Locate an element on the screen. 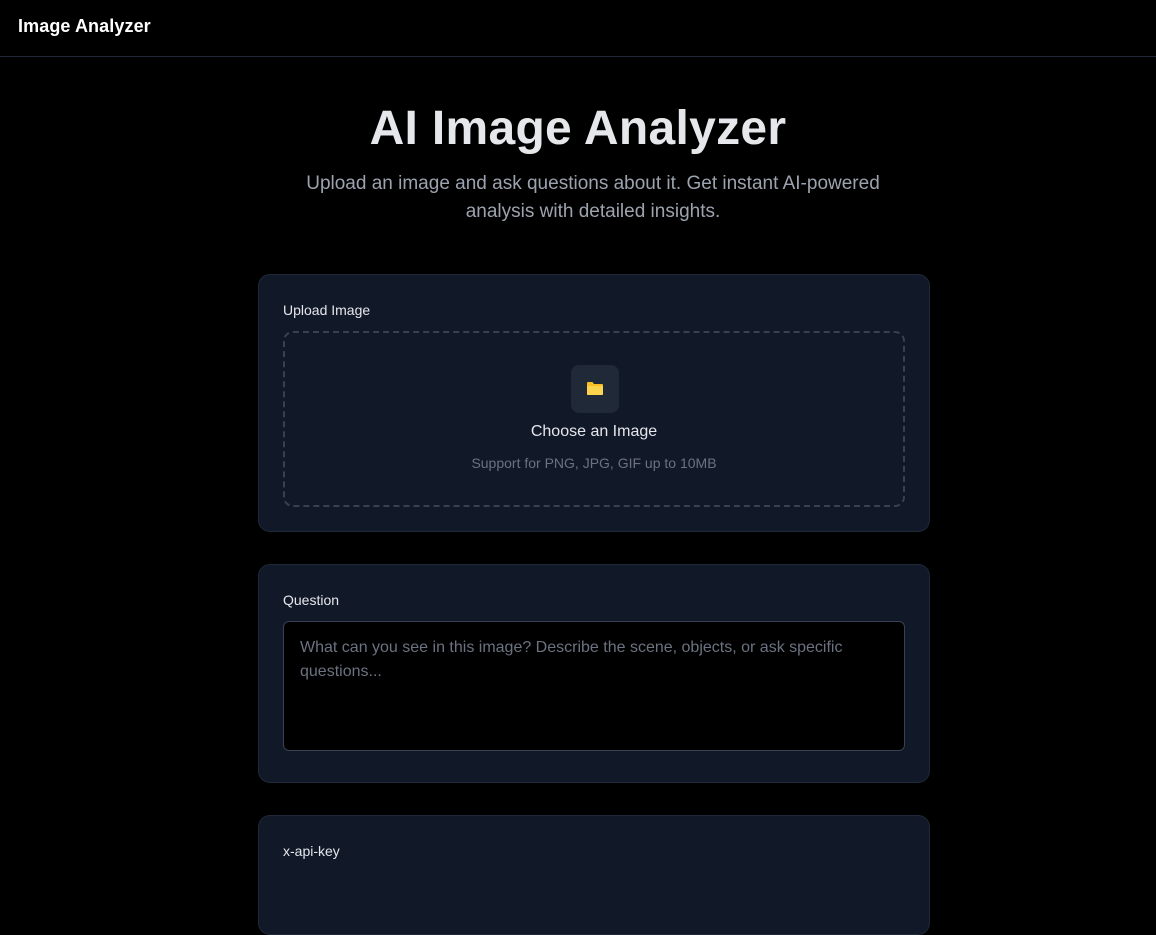 This screenshot has height=935, width=1156. api-key-label: x-api-key is located at coordinates (311, 851).